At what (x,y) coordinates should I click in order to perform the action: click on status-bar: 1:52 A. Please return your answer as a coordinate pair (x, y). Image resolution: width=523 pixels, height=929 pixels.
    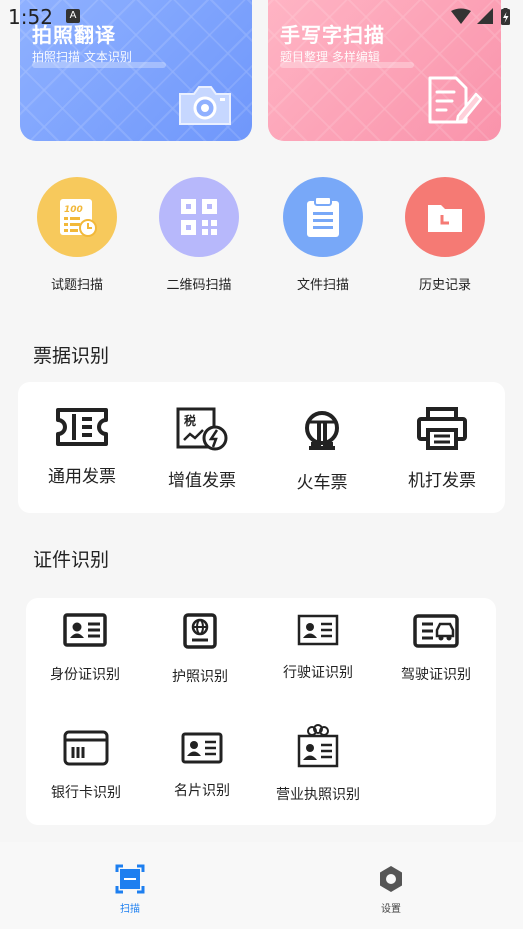
    Looking at the image, I should click on (261, 17).